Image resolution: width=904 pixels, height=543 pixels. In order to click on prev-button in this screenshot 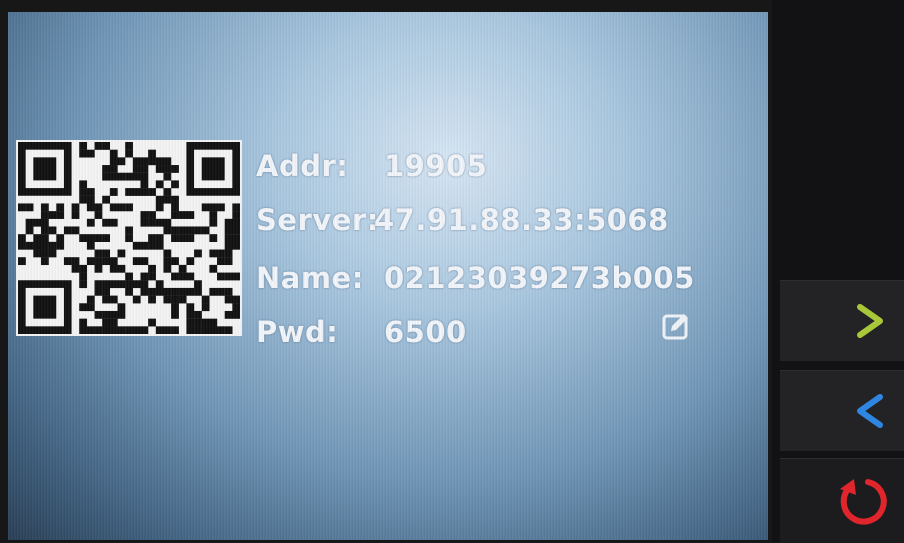, I will do `click(842, 410)`.